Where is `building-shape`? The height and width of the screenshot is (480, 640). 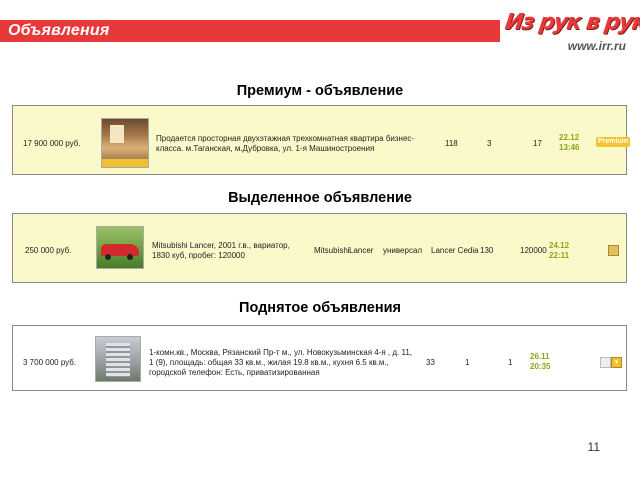
building-shape is located at coordinates (118, 360).